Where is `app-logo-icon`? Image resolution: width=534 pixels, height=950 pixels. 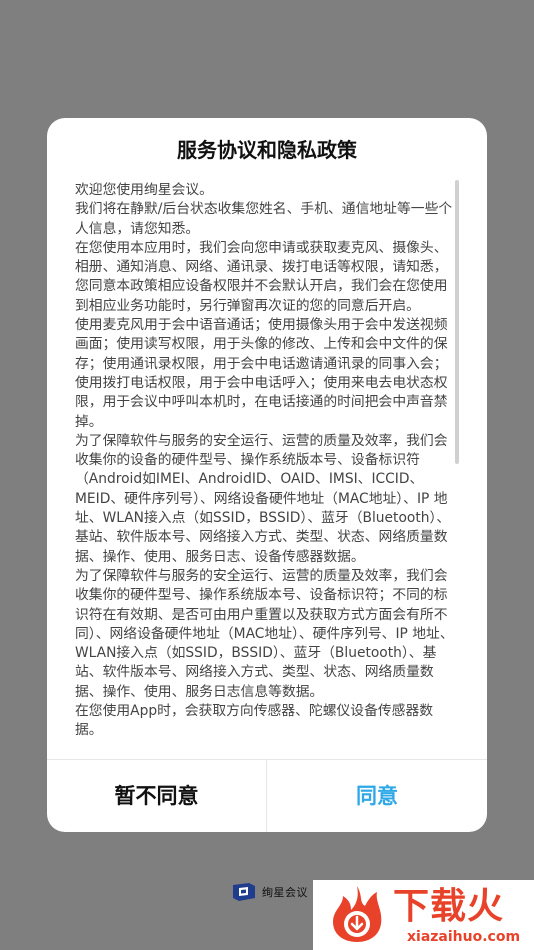 app-logo-icon is located at coordinates (244, 892).